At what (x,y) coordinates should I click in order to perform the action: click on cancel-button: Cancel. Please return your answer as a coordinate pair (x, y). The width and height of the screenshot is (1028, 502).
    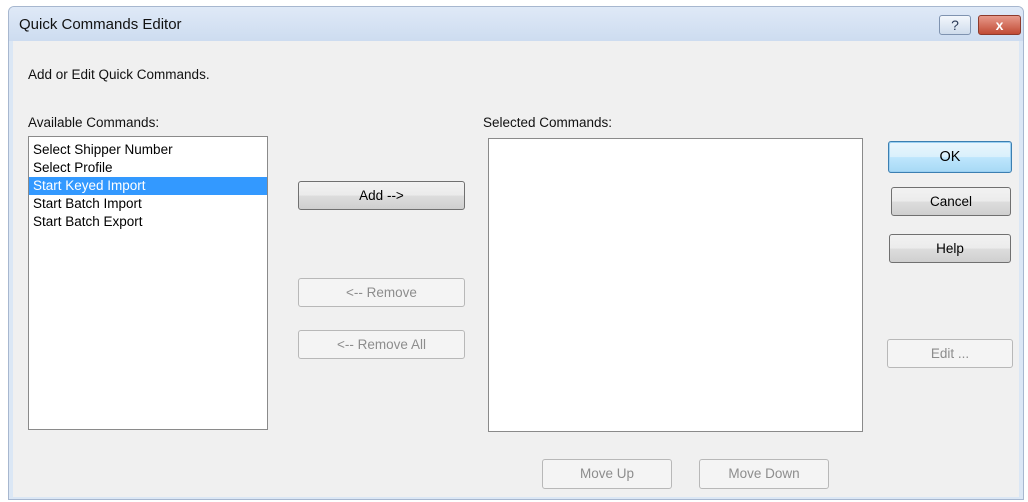
    Looking at the image, I should click on (951, 201).